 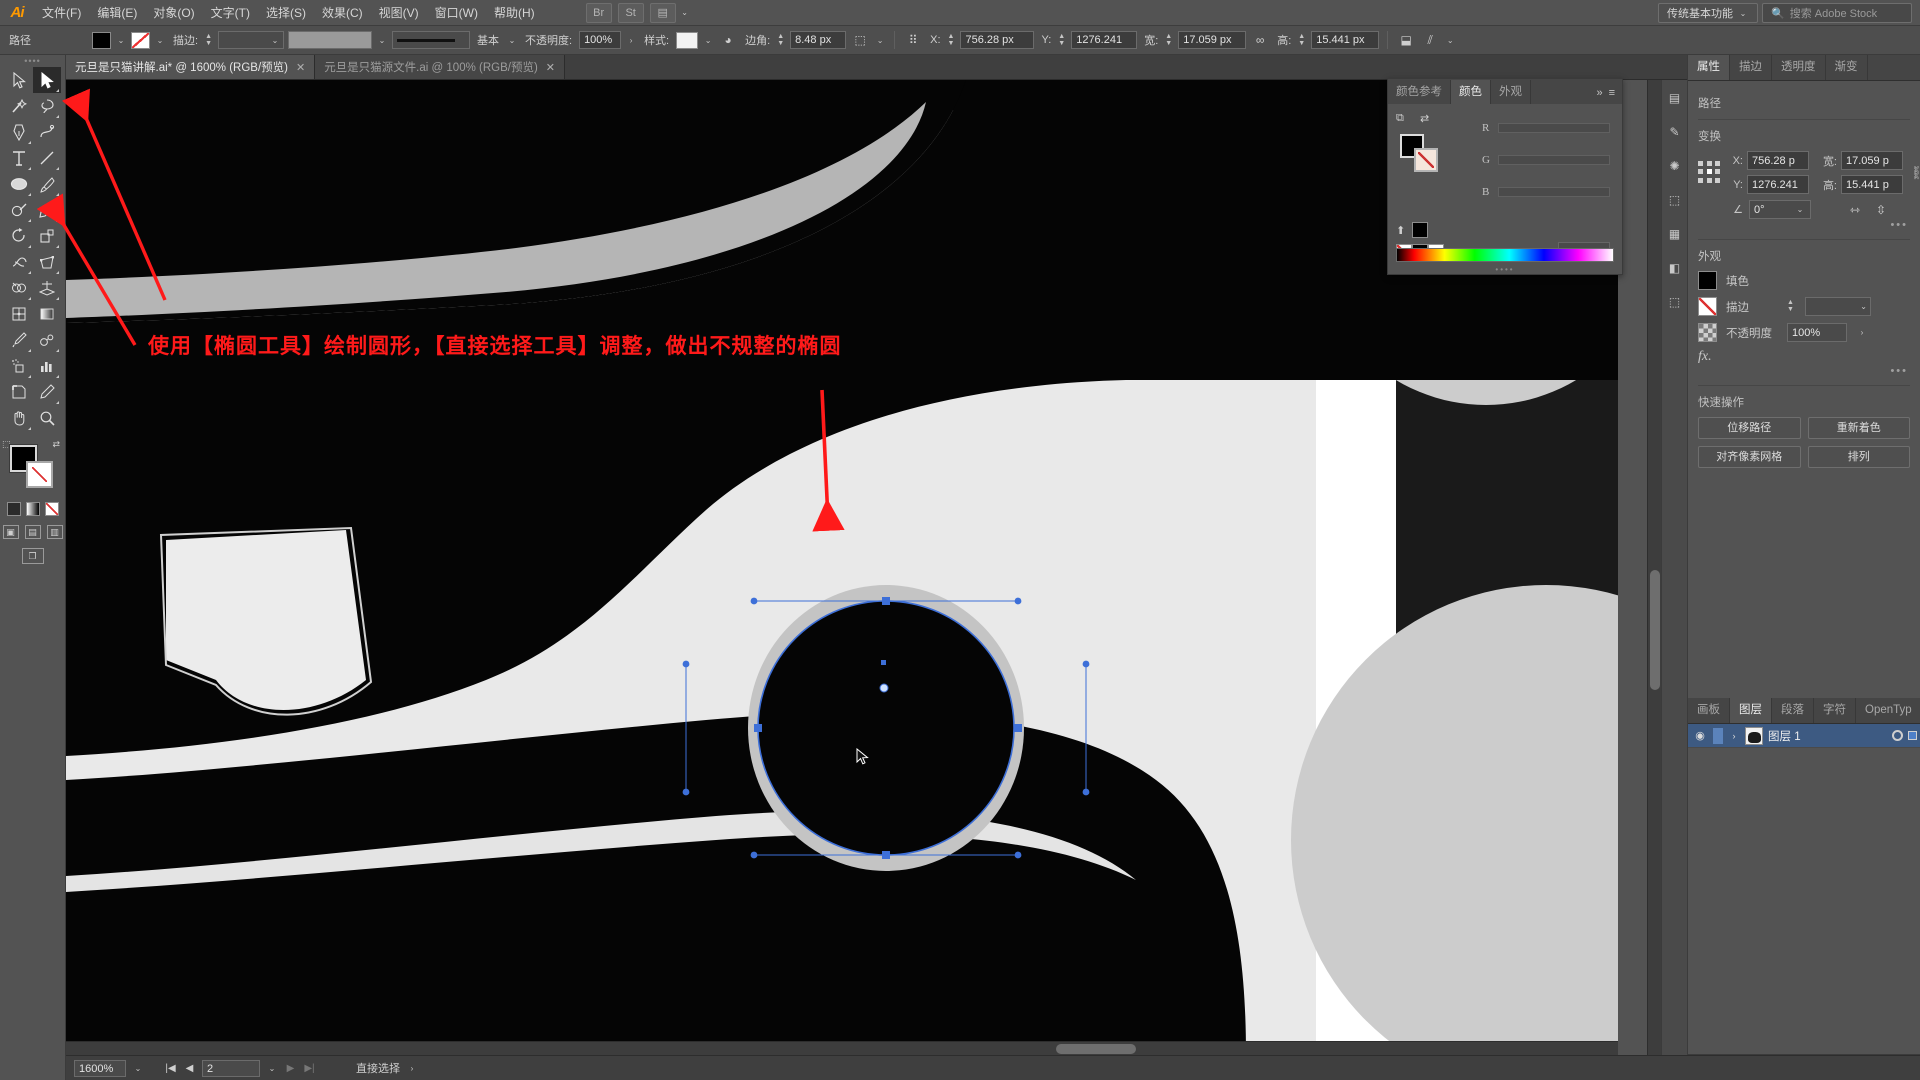 What do you see at coordinates (19, 184) in the screenshot?
I see `ellipse-tool` at bounding box center [19, 184].